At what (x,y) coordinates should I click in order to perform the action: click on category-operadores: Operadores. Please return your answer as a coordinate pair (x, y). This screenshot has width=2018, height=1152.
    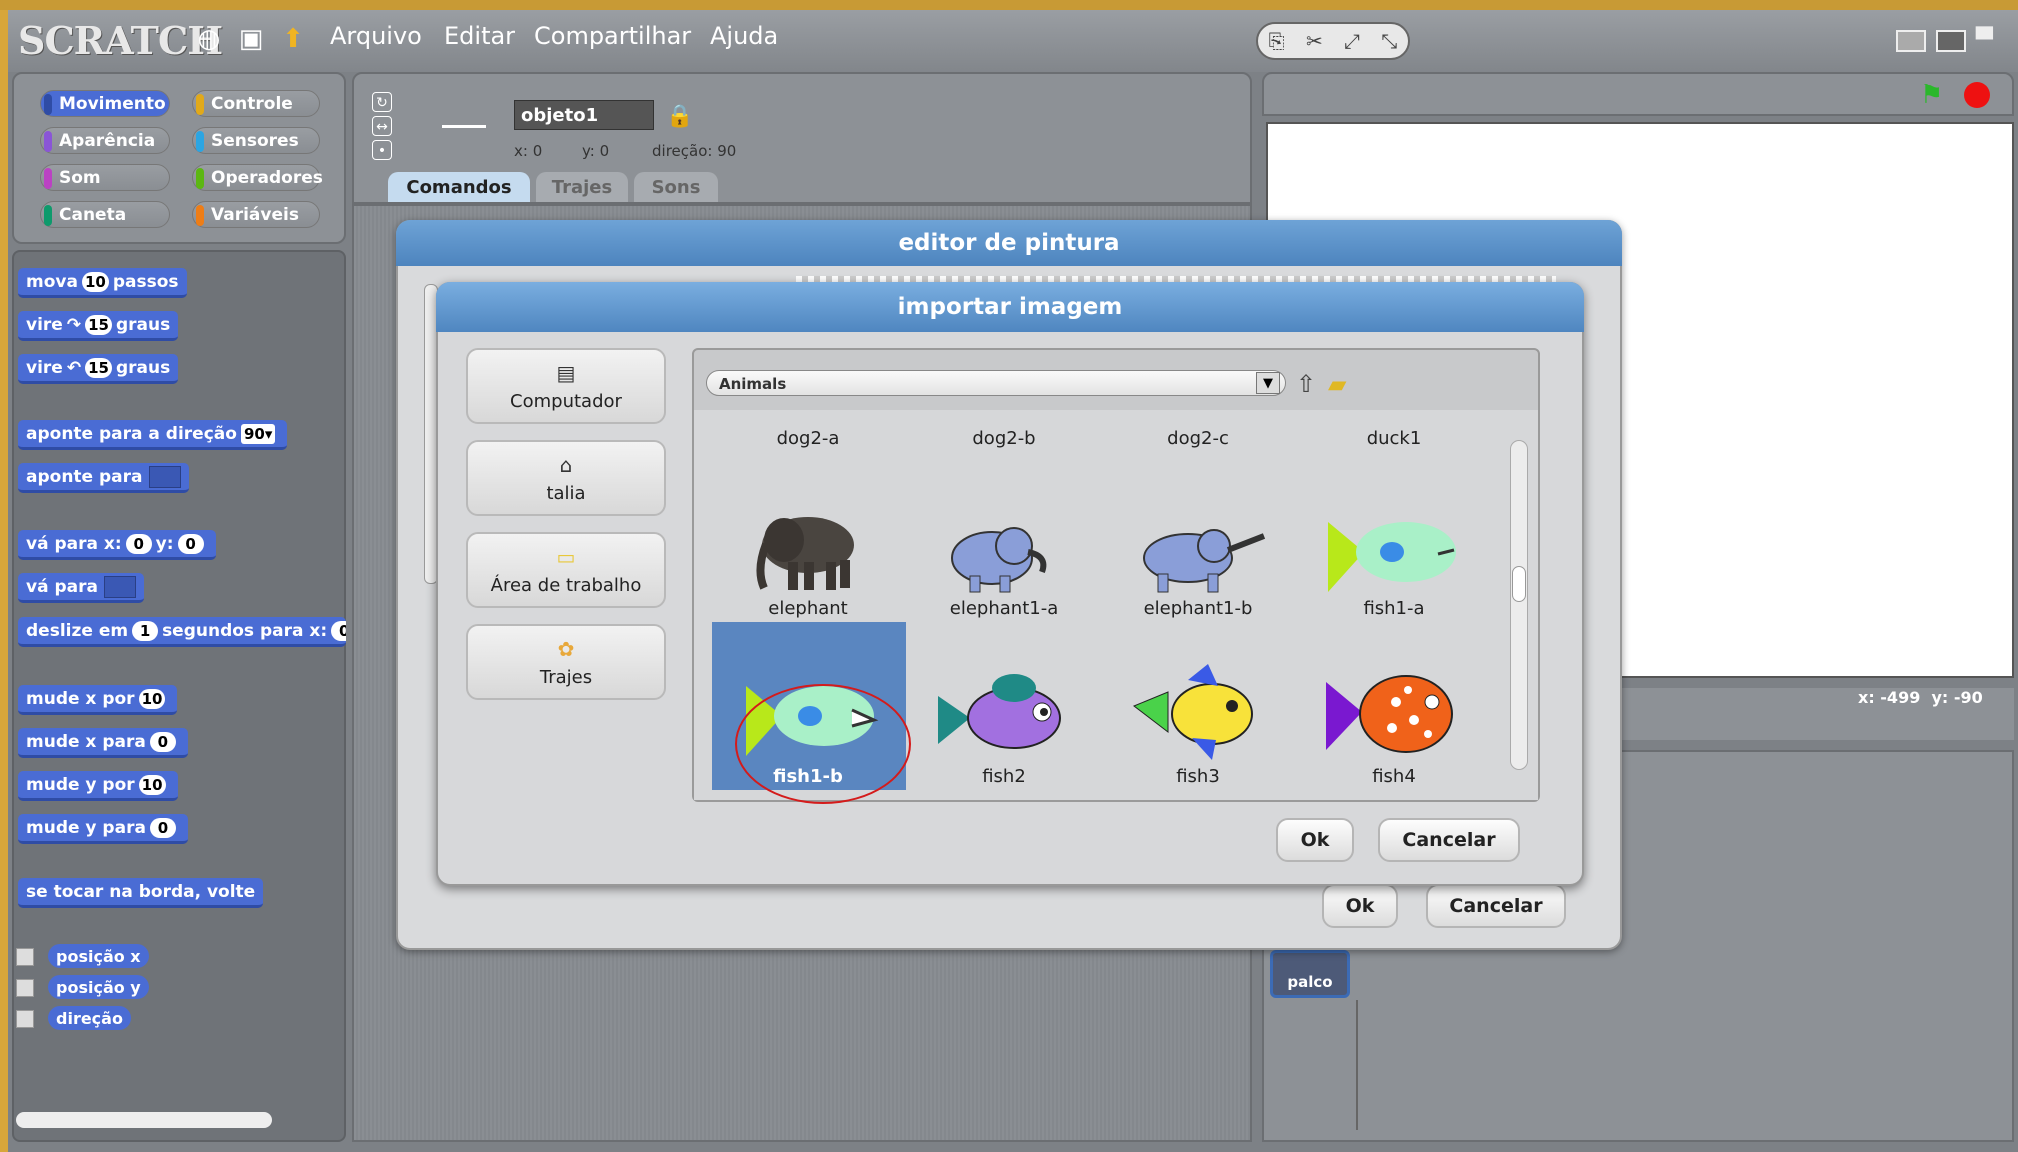
    Looking at the image, I should click on (257, 177).